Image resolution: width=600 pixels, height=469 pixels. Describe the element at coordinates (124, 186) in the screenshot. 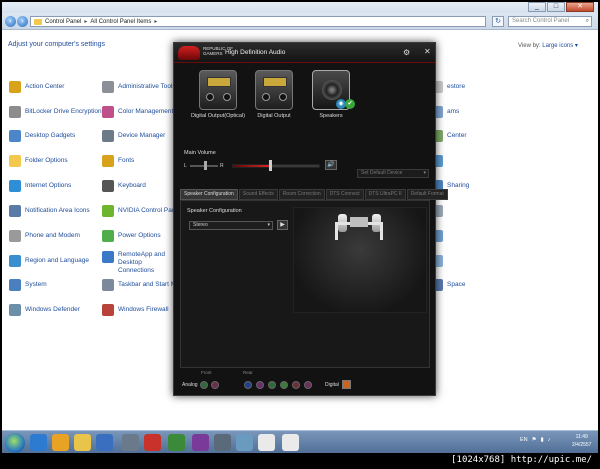

I see `cp-item-keyboard: Keyboard` at that location.